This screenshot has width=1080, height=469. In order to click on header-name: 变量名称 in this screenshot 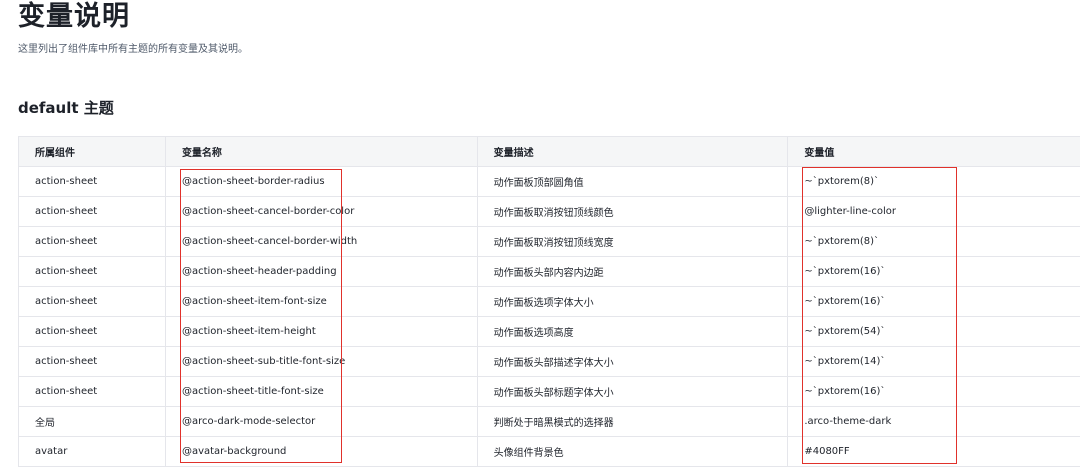, I will do `click(321, 151)`.